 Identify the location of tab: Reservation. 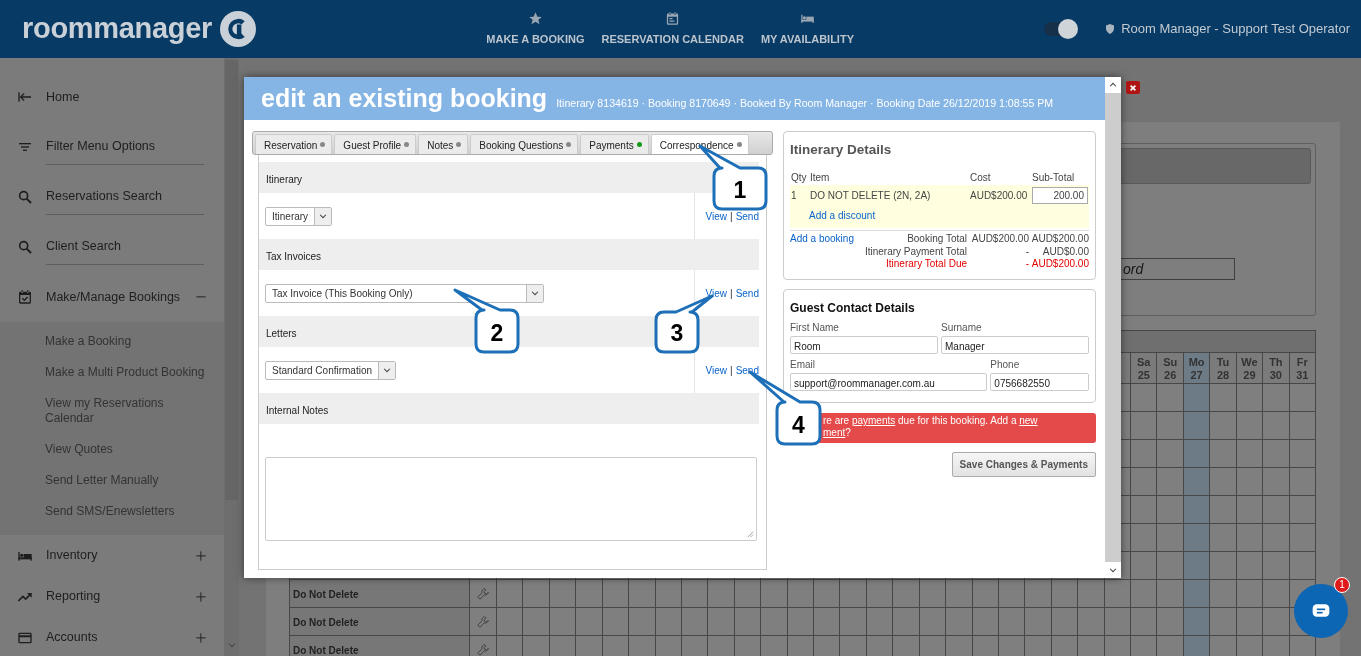
(294, 144).